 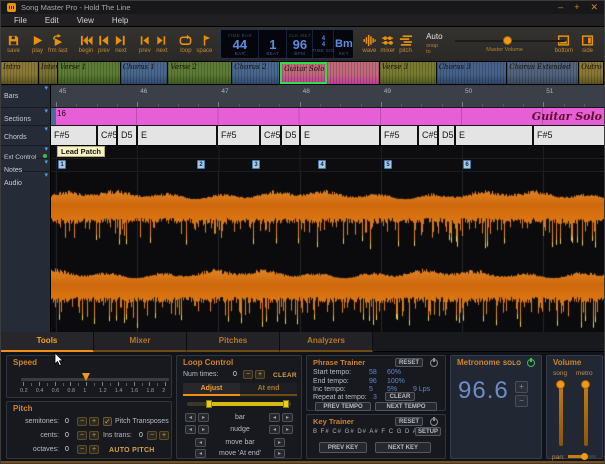 What do you see at coordinates (472, 73) in the screenshot?
I see `overview-segment-chorus-3: Chorus 3` at bounding box center [472, 73].